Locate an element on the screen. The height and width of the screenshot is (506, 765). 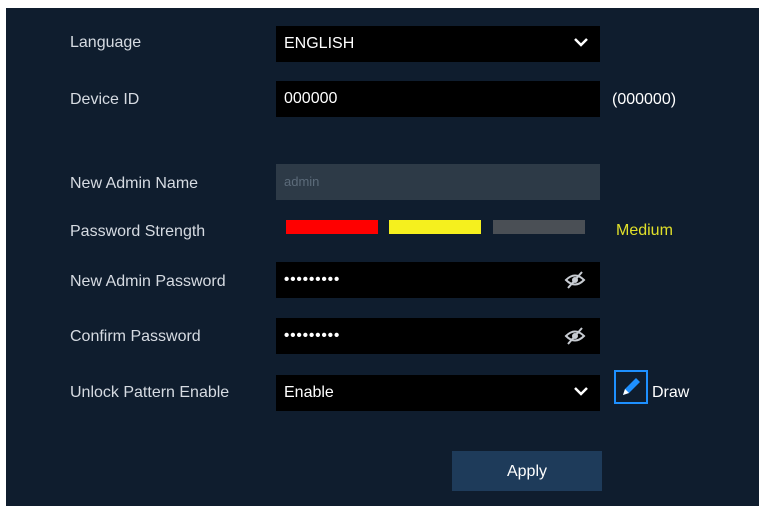
apply-button: Apply is located at coordinates (527, 471).